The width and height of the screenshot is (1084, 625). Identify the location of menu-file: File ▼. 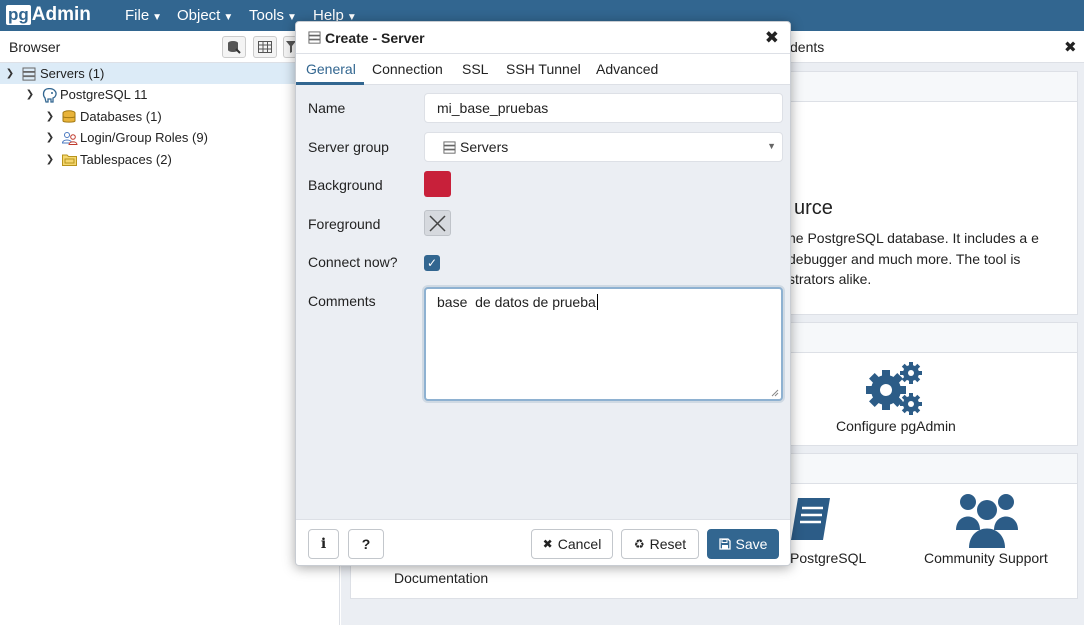
(143, 15).